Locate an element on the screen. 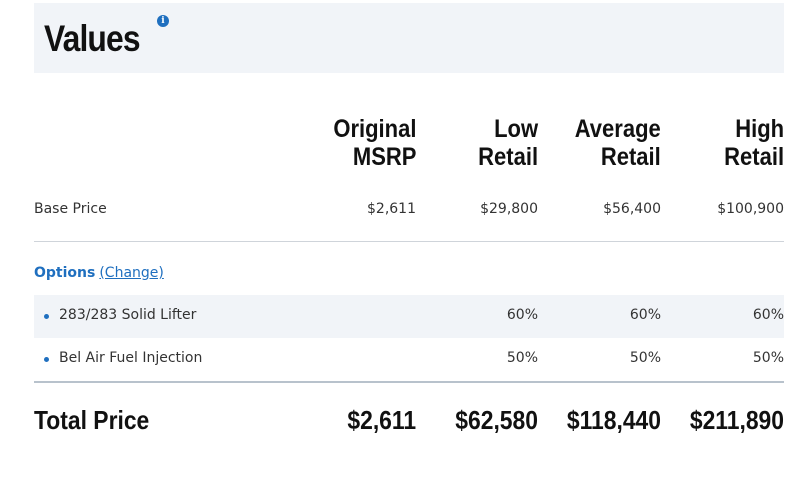 The height and width of the screenshot is (499, 803). column-header-high-retail: High Retail is located at coordinates (754, 143).